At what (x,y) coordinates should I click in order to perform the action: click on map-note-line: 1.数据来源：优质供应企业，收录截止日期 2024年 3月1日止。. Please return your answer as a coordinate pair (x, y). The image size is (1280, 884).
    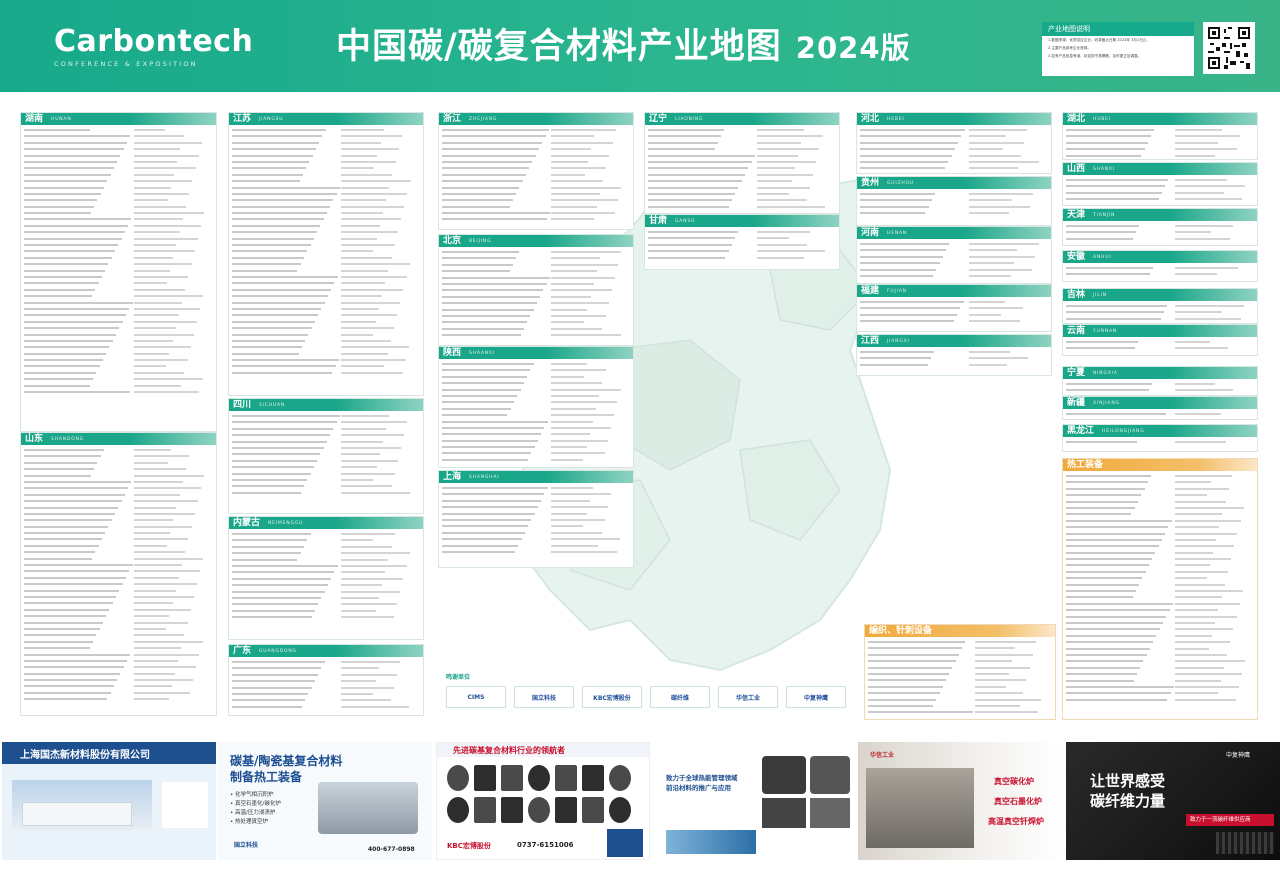
    Looking at the image, I should click on (1099, 40).